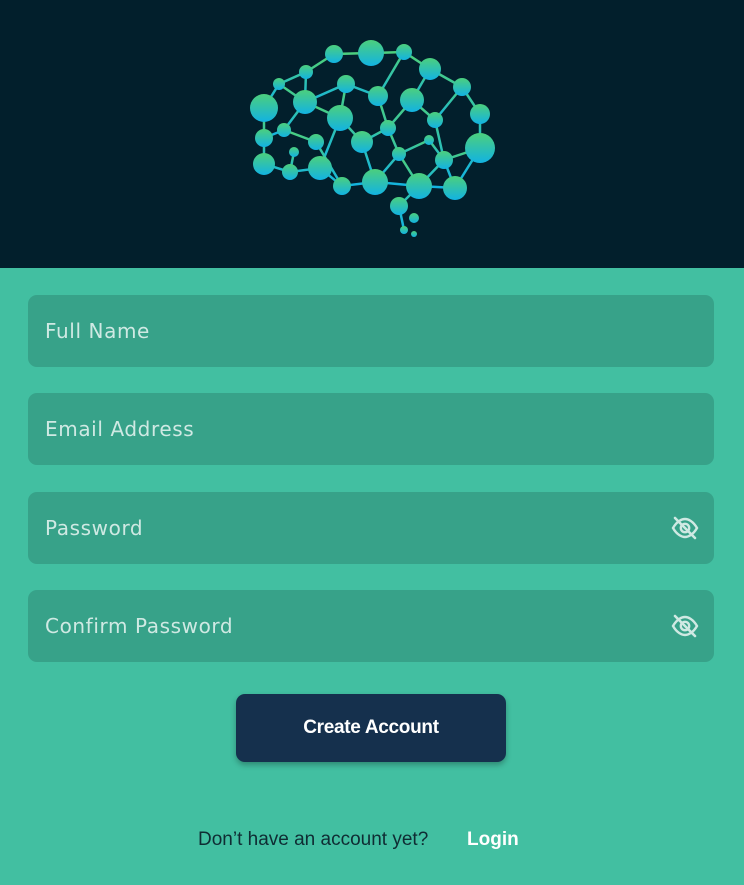  Describe the element at coordinates (120, 429) in the screenshot. I see `email-placeholder: Email Address` at that location.